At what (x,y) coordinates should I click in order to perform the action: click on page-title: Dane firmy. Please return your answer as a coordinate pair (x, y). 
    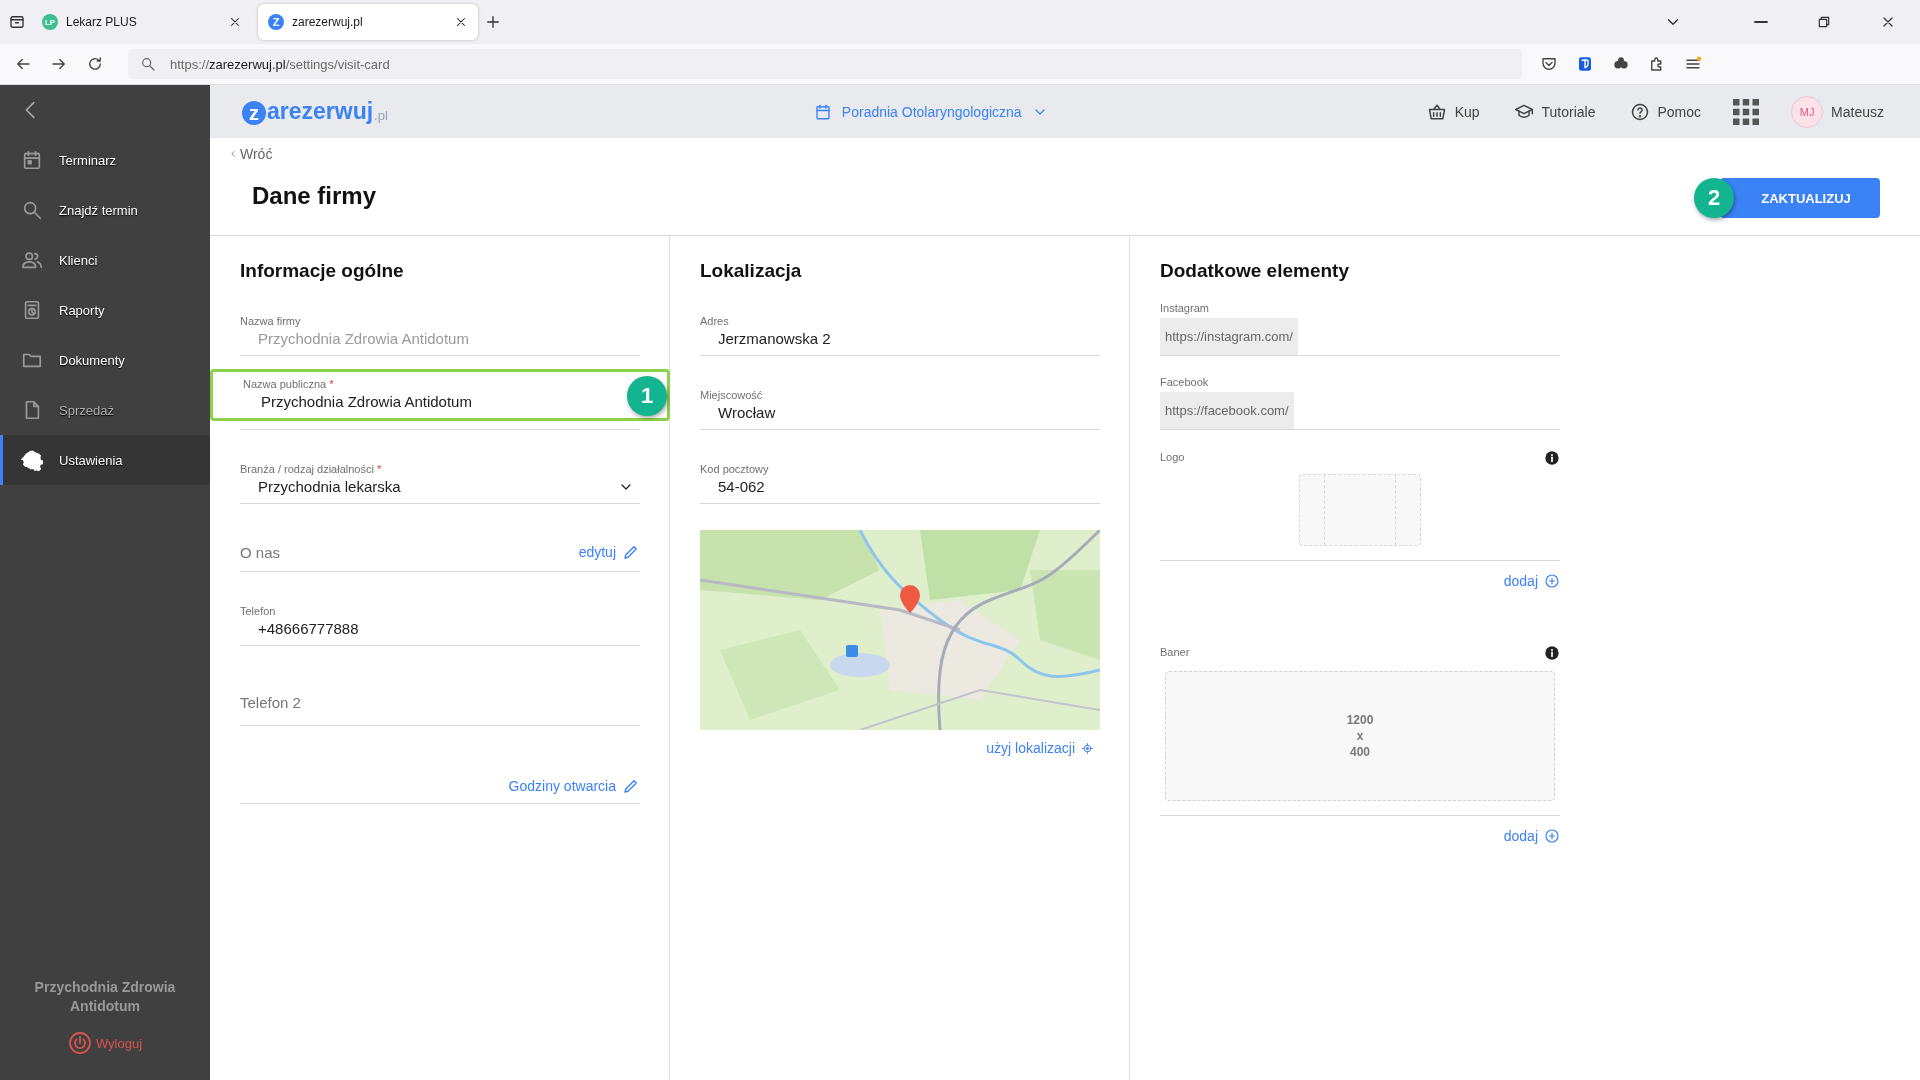
    Looking at the image, I should click on (314, 196).